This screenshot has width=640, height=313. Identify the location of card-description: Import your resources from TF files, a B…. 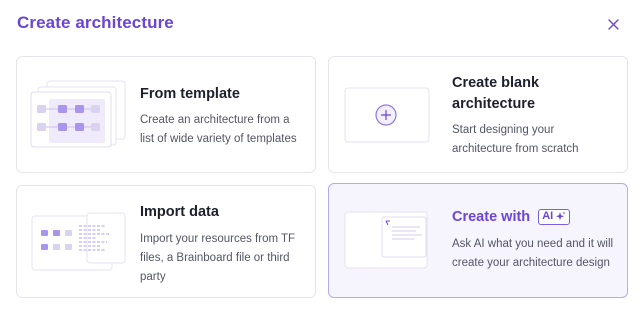
(217, 258).